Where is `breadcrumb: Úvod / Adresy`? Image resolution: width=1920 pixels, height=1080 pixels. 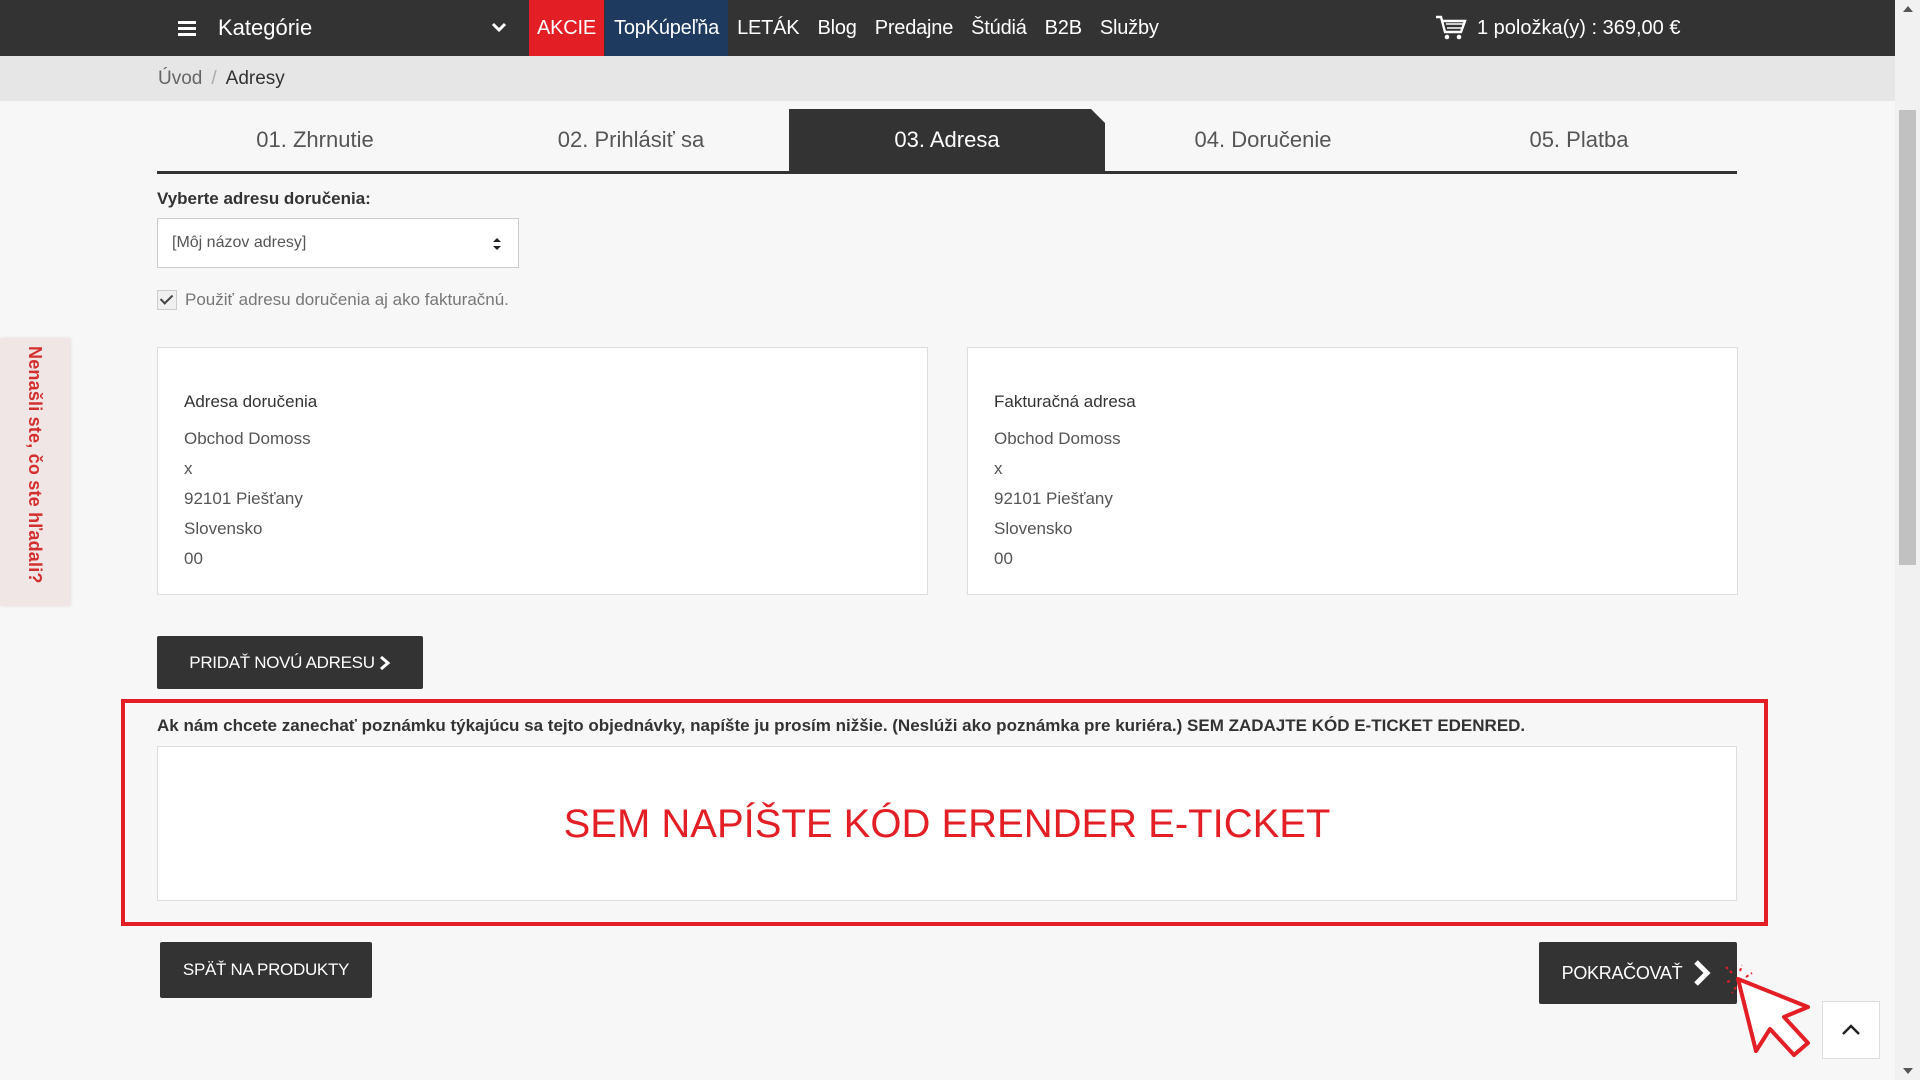 breadcrumb: Úvod / Adresy is located at coordinates (221, 78).